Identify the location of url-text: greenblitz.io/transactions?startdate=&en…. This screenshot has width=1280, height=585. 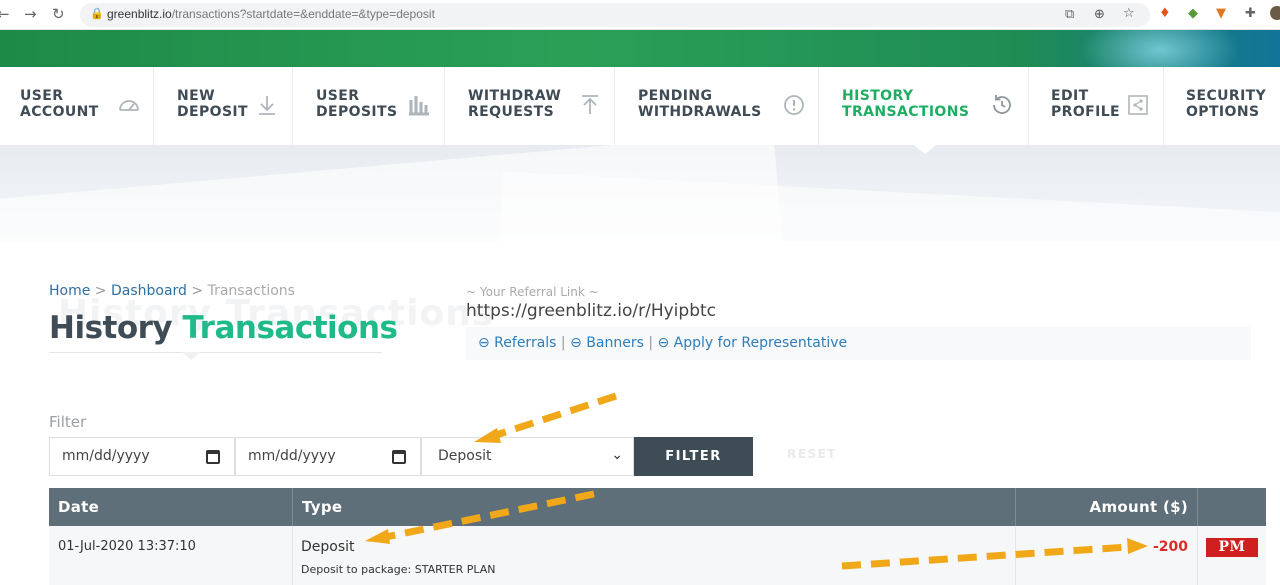
(271, 14).